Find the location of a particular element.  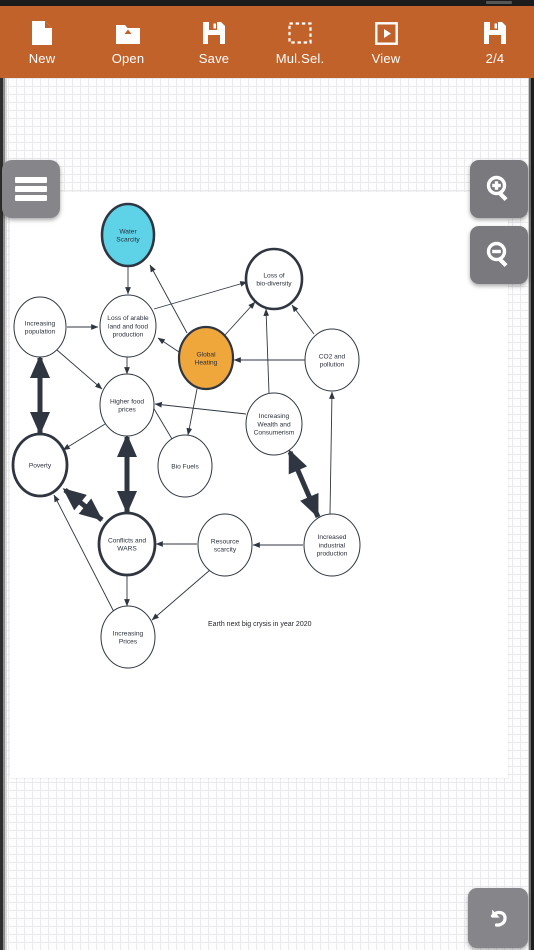

diagram-node-water: Water Scarcity is located at coordinates (128, 235).